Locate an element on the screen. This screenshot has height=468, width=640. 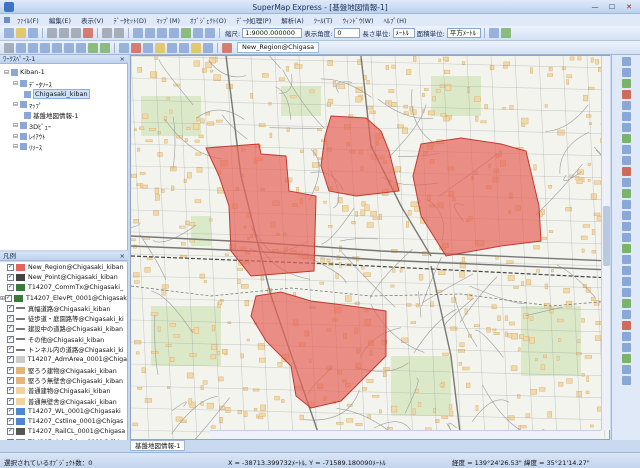
delete-icon is located at coordinates (88, 33).